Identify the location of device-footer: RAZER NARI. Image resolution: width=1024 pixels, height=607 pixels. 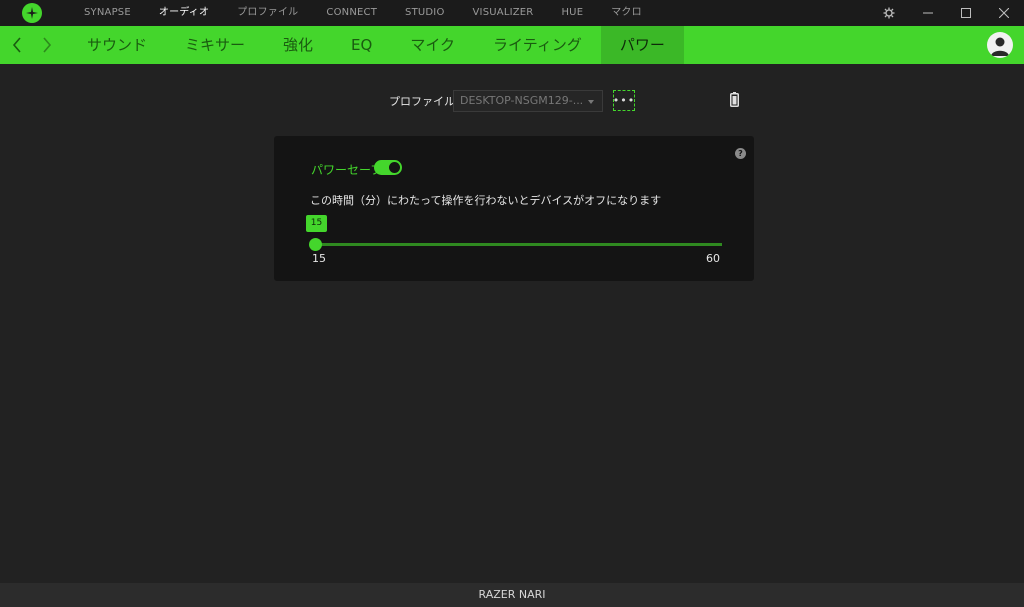
(512, 595).